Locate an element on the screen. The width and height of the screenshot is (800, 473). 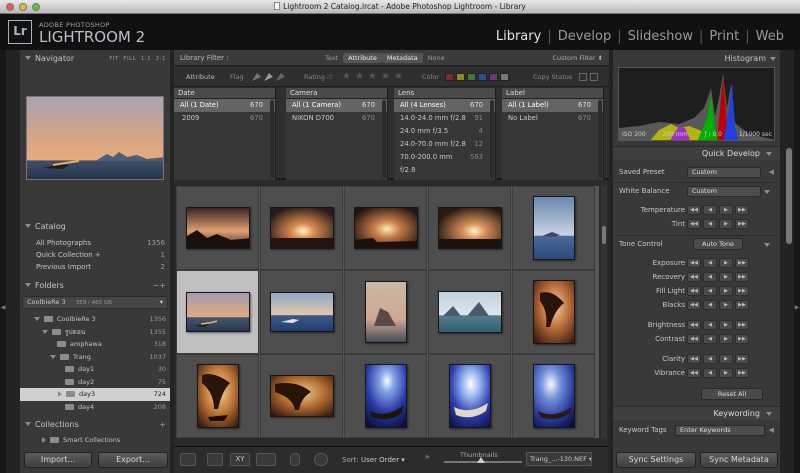
white-balance-dropdown: Custom is located at coordinates (724, 191).